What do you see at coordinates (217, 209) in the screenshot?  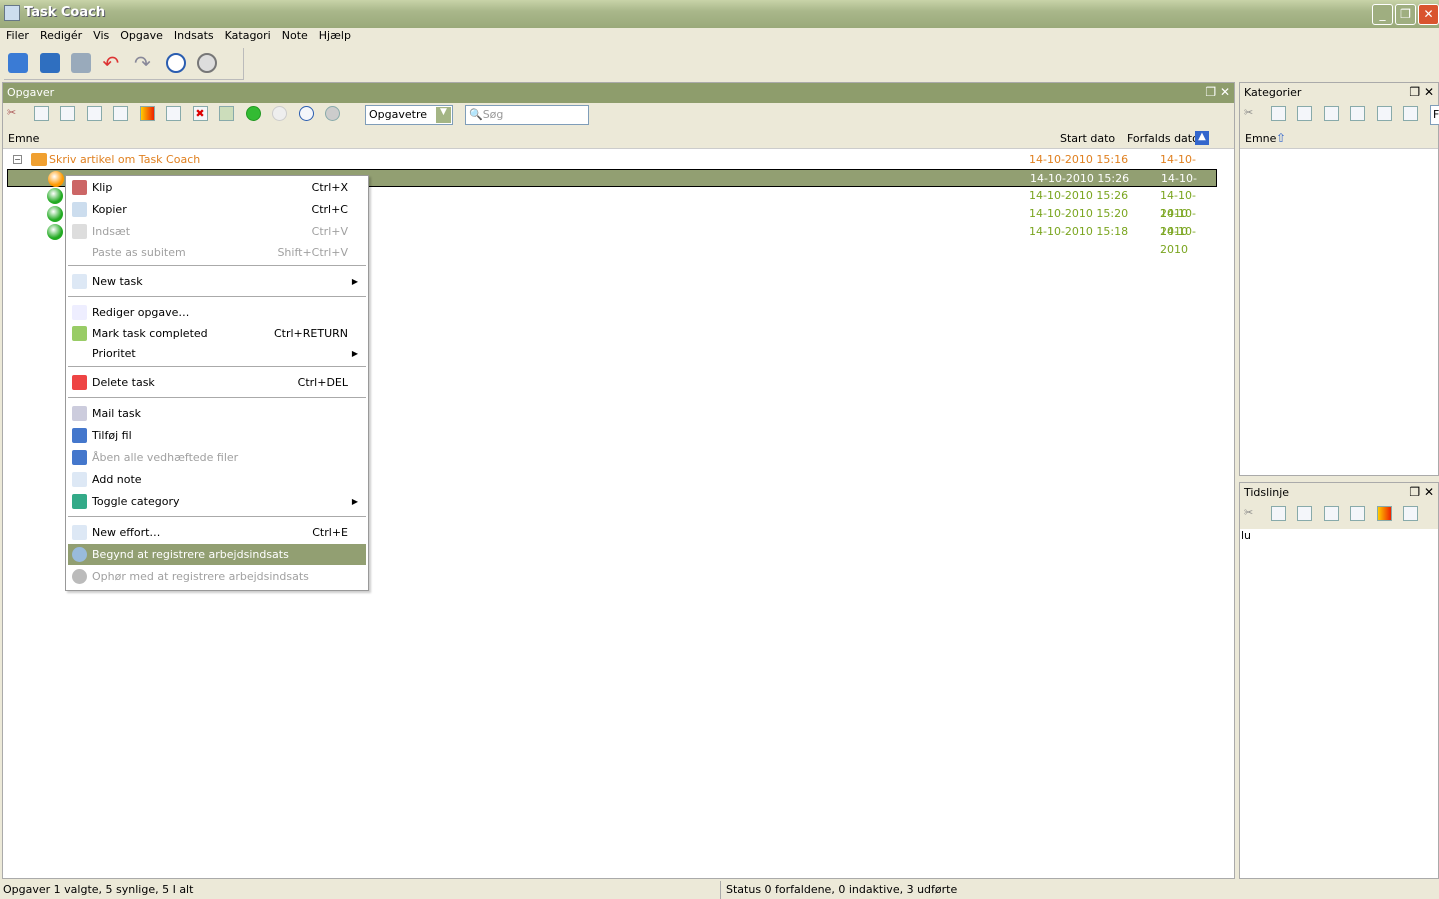 I see `menu-item-kopier: Kopier Ctrl+C` at bounding box center [217, 209].